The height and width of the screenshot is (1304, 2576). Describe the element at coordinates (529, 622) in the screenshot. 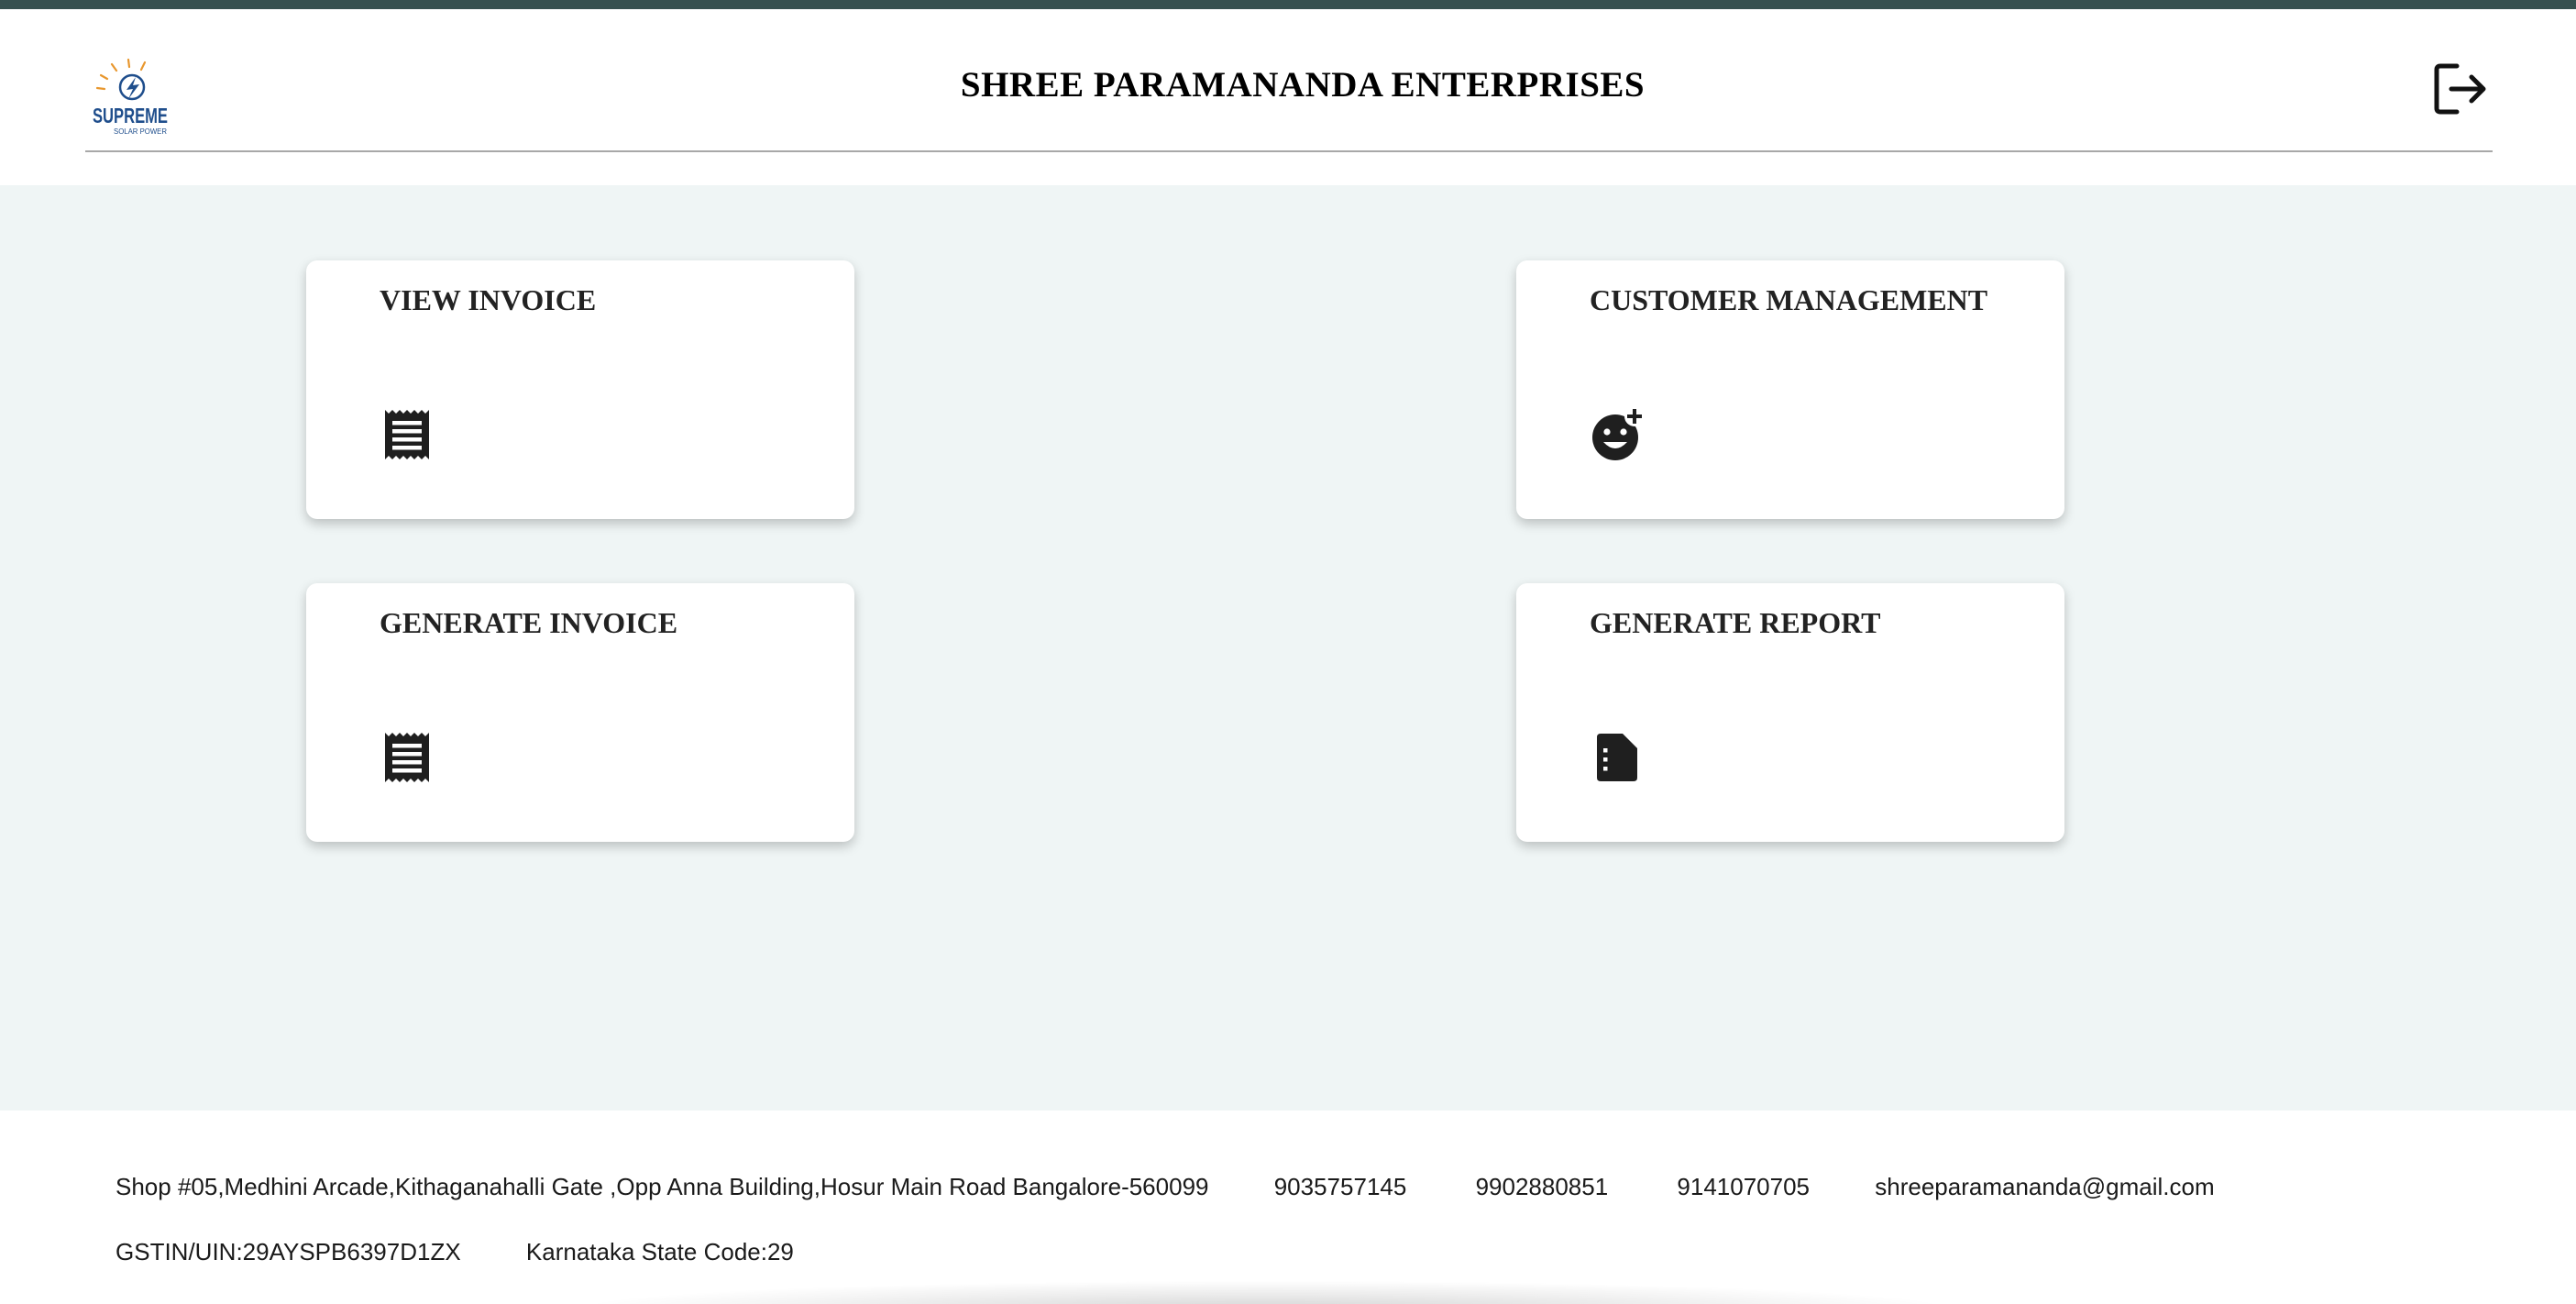

I see `card-title: GENERATE INVOICE` at that location.